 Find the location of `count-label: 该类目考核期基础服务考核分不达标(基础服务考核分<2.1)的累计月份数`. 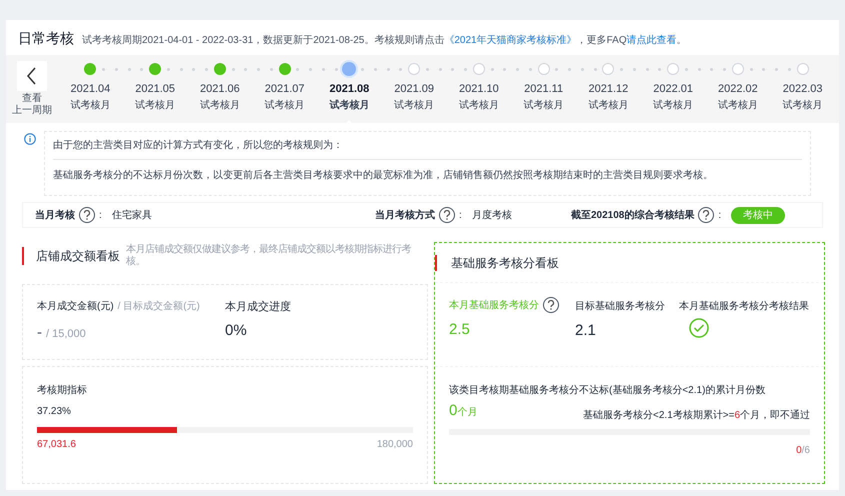

count-label: 该类目考核期基础服务考核分不达标(基础服务考核分<2.1)的累计月份数 is located at coordinates (607, 391).